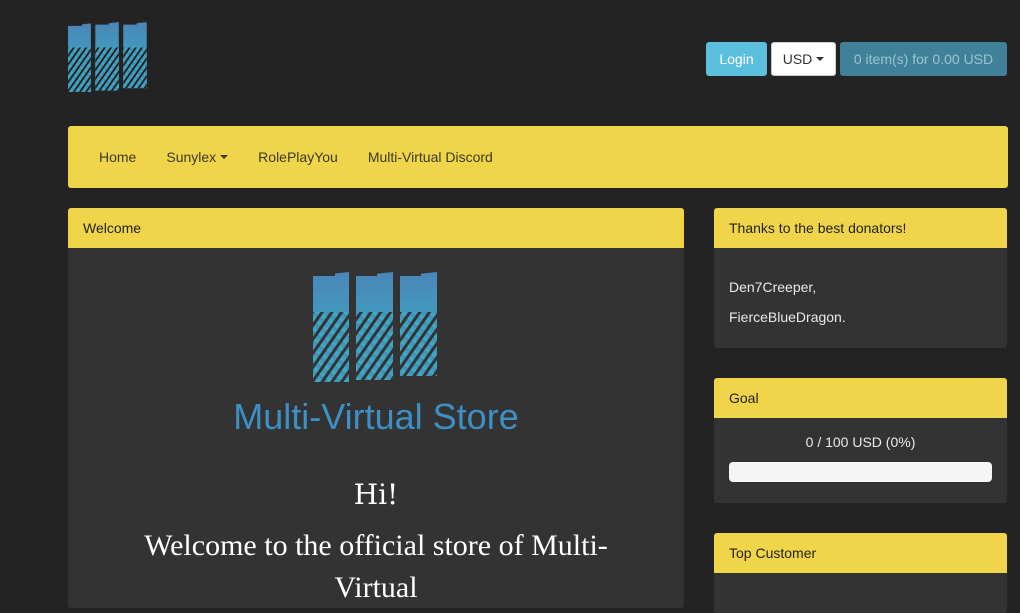  What do you see at coordinates (191, 157) in the screenshot?
I see `nav-item-label: Sunylex` at bounding box center [191, 157].